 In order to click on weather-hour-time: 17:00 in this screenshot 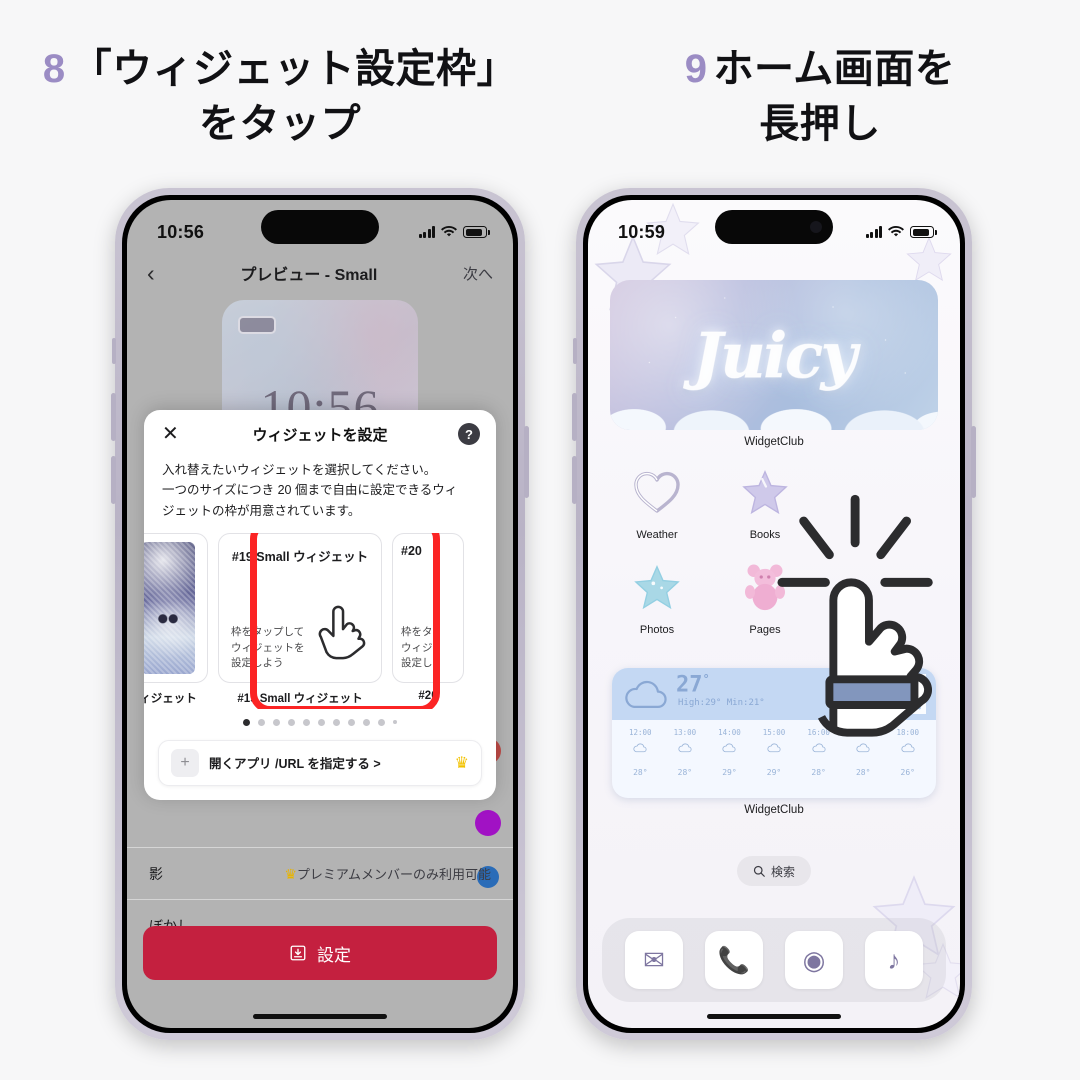, I will do `click(863, 732)`.